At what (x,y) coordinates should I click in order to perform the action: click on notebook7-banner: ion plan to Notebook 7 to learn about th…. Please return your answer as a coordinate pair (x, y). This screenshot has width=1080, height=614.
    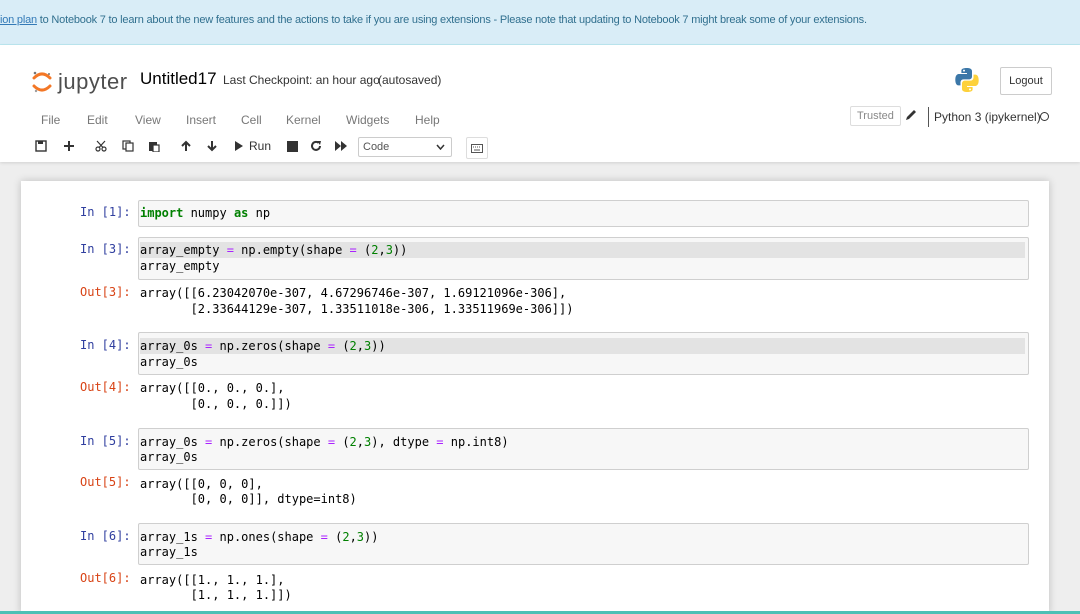
    Looking at the image, I should click on (540, 22).